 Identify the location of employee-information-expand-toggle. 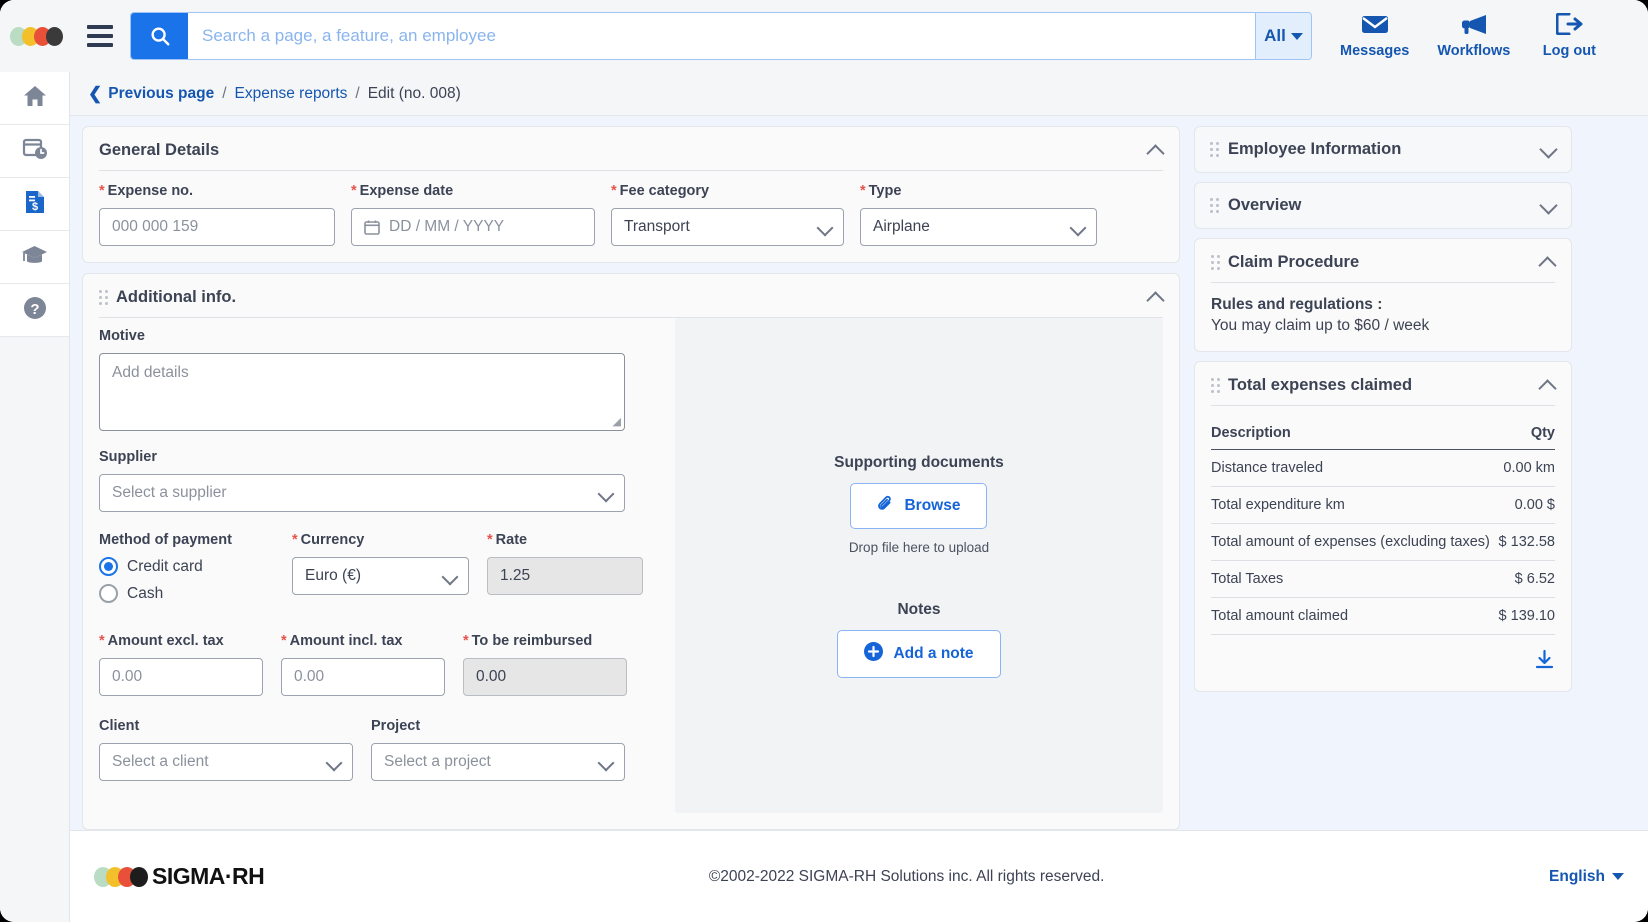
(1548, 150).